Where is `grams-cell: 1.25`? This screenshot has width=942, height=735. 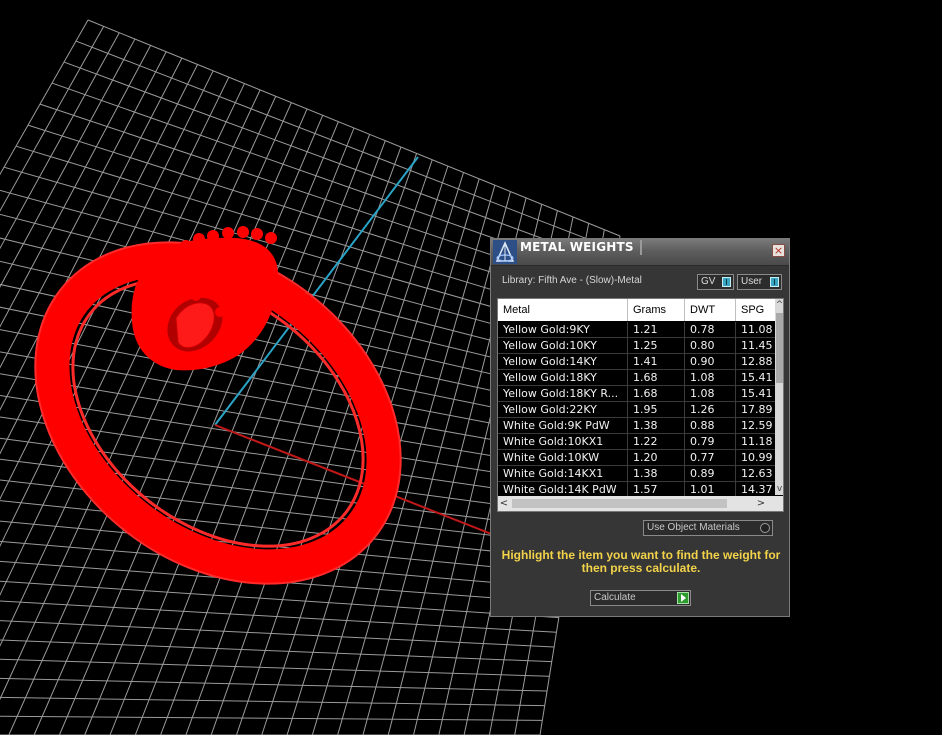
grams-cell: 1.25 is located at coordinates (656, 345).